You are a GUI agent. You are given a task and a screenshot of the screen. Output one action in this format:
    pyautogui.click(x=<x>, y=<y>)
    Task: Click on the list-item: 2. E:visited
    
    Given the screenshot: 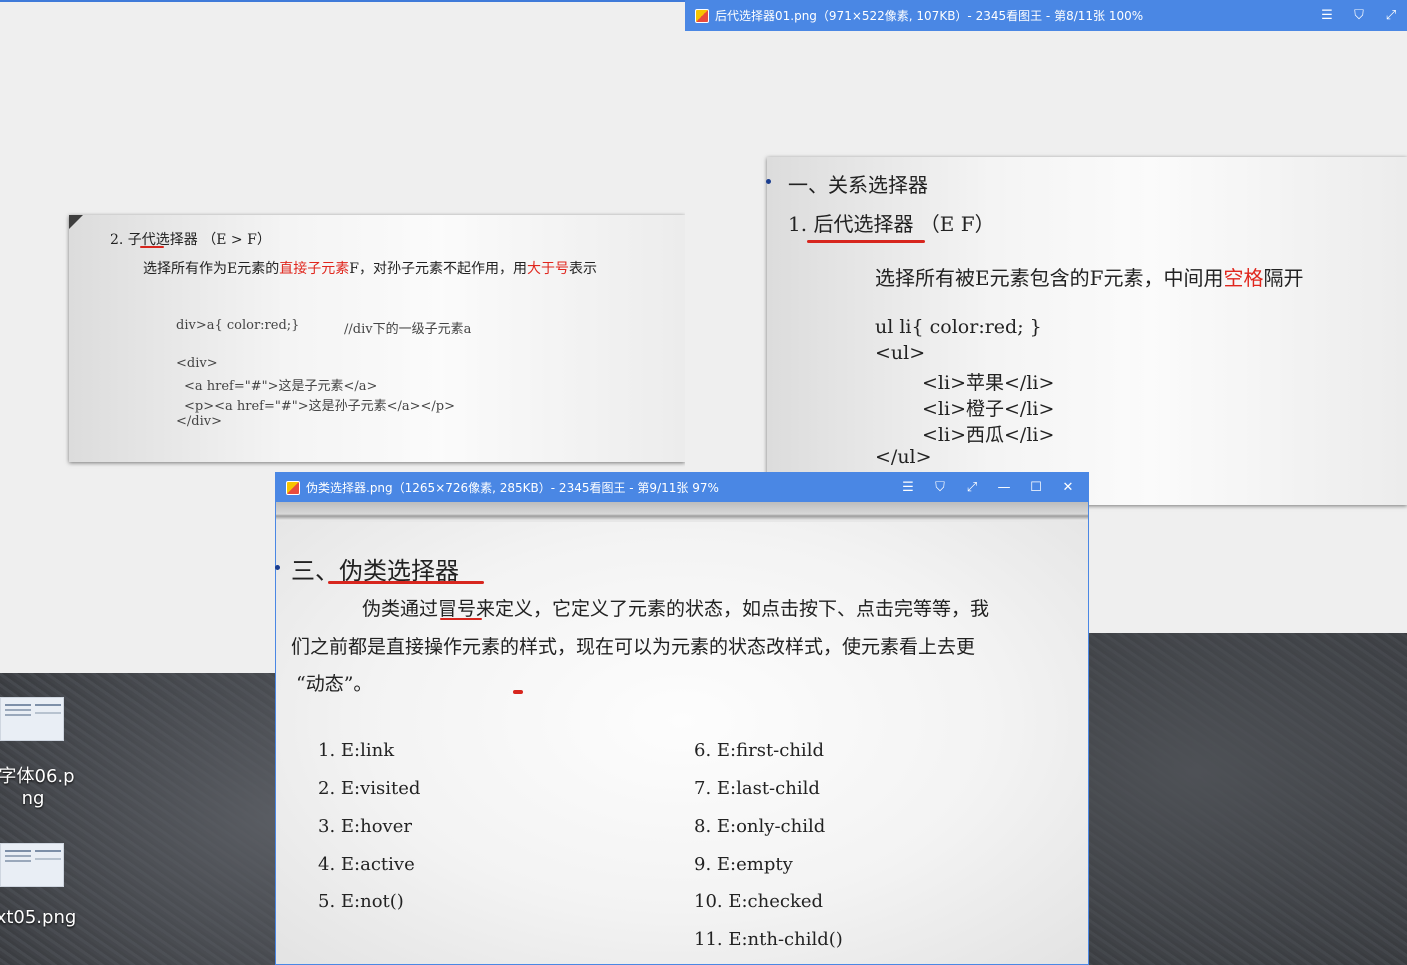 What is the action you would take?
    pyautogui.click(x=369, y=788)
    